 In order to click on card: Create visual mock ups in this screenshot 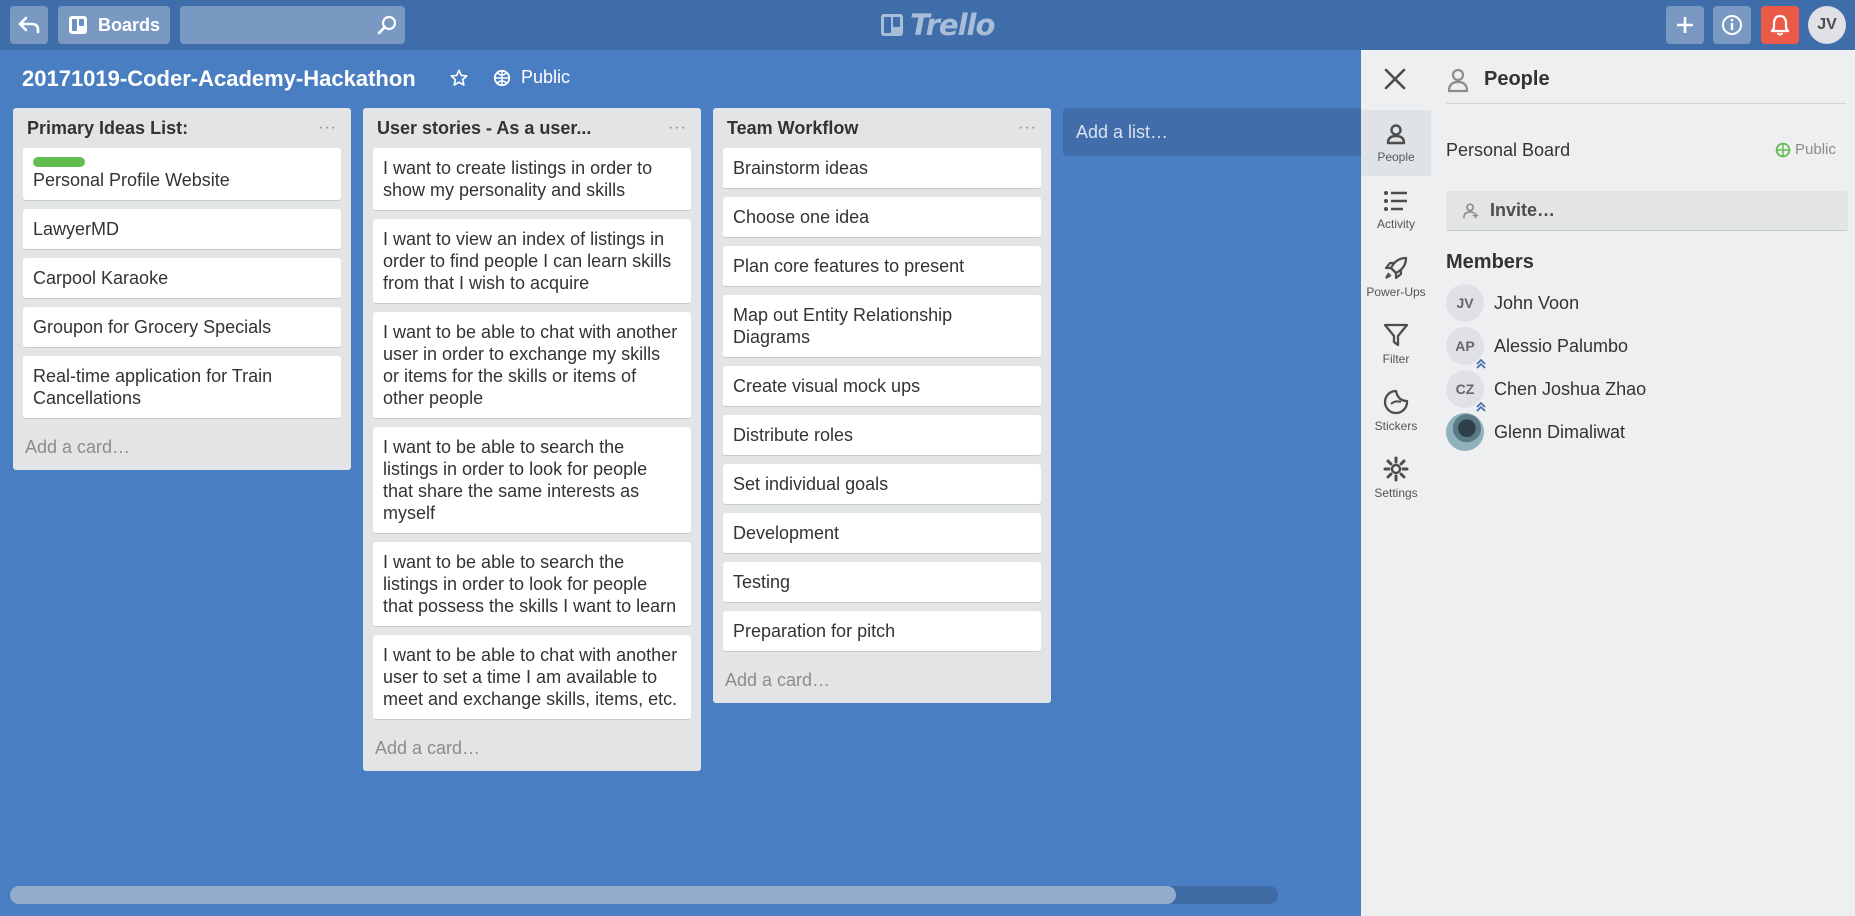, I will do `click(882, 386)`.